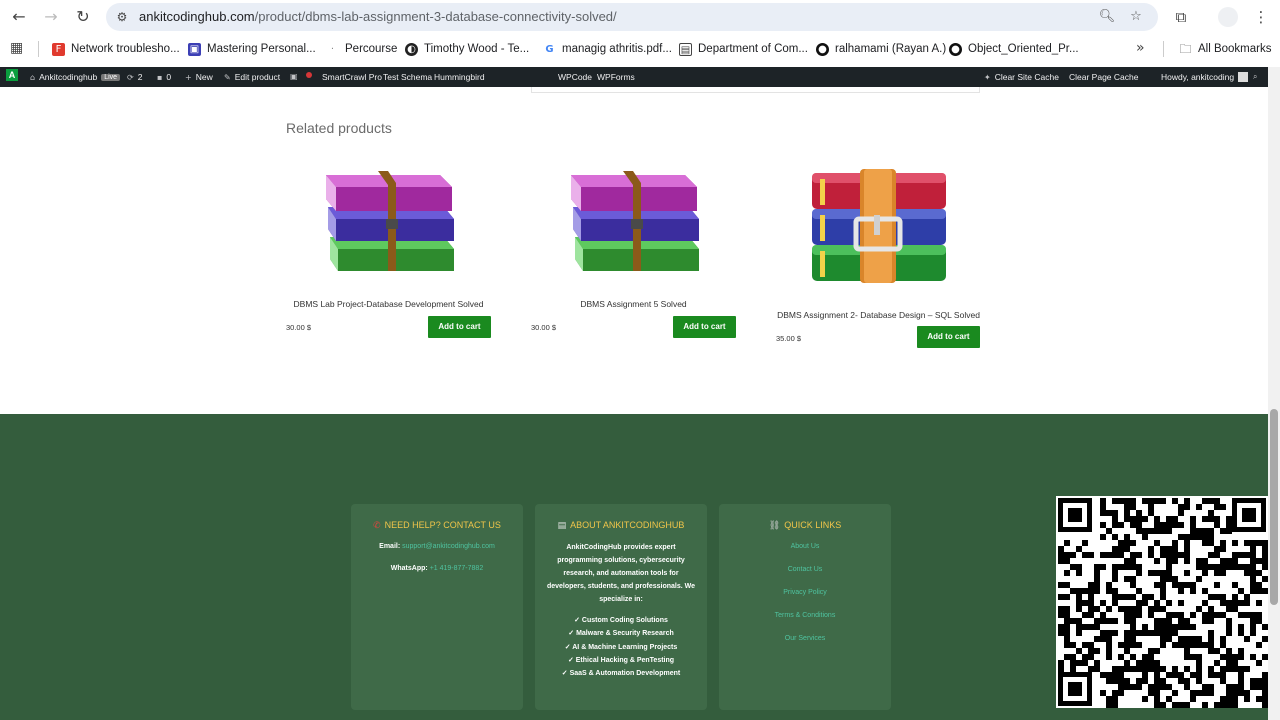 This screenshot has height=720, width=1280. I want to click on sparkle-icon: ✦, so click(987, 77).